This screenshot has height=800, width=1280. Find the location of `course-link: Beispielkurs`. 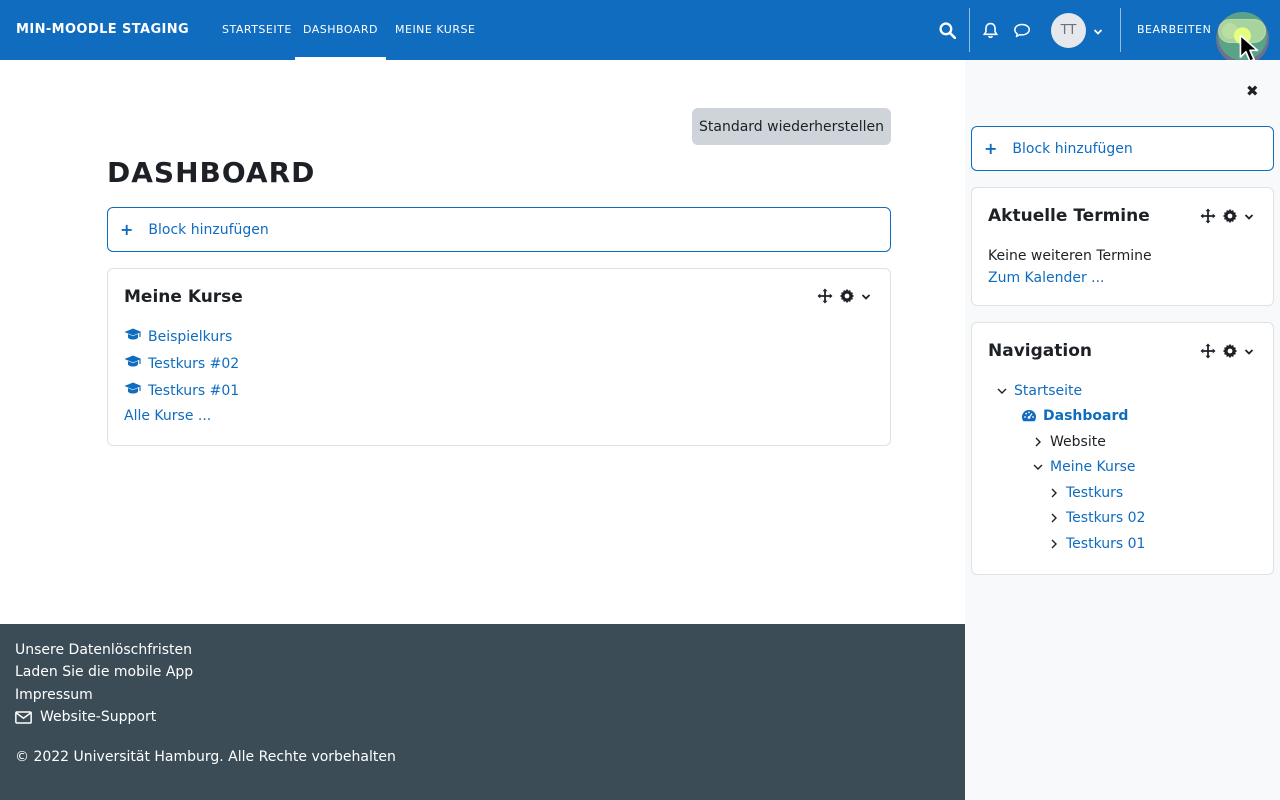

course-link: Beispielkurs is located at coordinates (178, 336).